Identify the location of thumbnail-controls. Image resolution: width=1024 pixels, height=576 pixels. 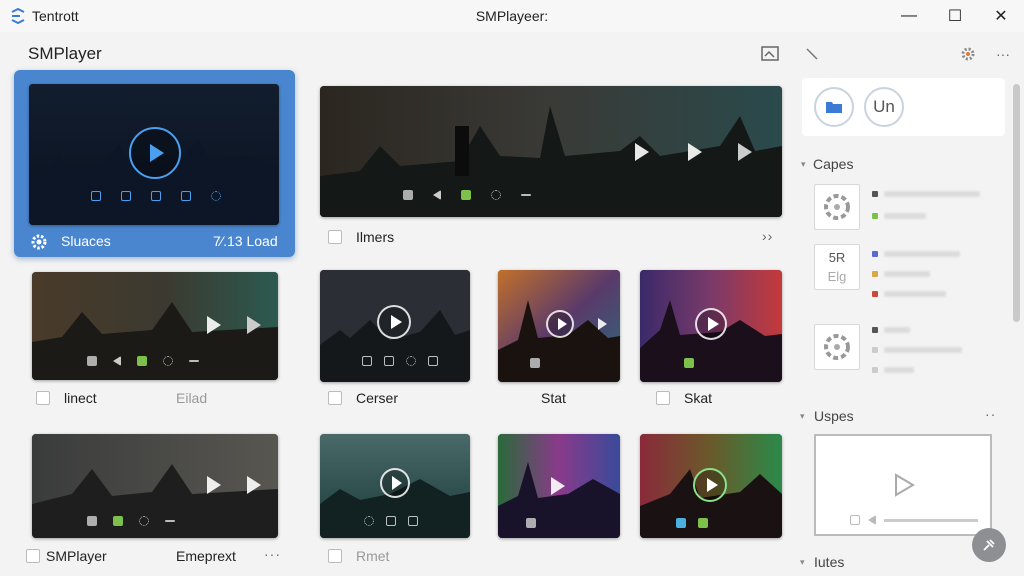
(156, 196).